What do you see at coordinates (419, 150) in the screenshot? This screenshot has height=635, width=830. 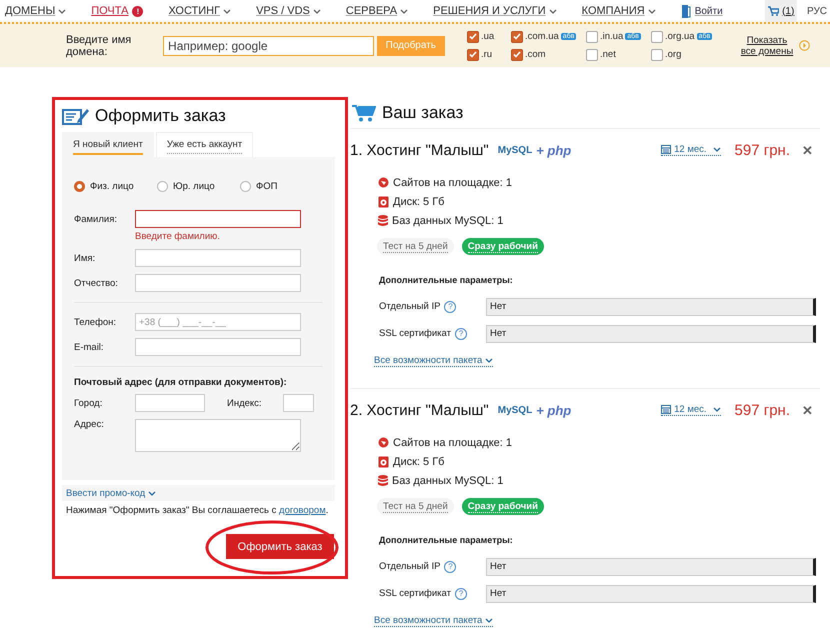 I see `product-title: 1. Хостинг "Малыш"` at bounding box center [419, 150].